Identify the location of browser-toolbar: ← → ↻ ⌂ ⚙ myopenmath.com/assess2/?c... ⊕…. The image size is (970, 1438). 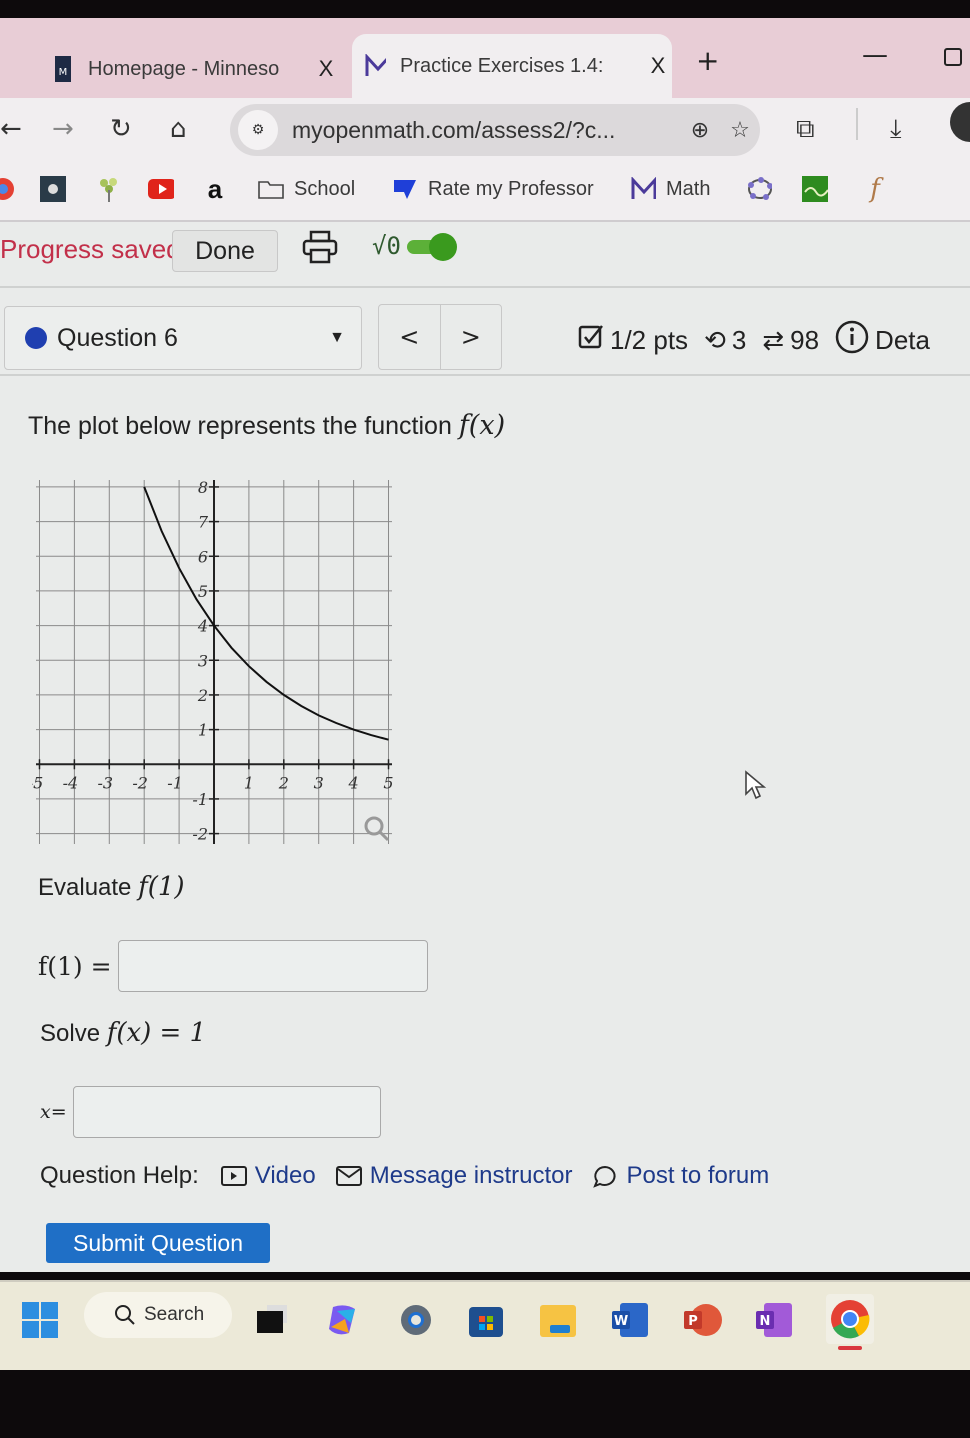
(485, 130).